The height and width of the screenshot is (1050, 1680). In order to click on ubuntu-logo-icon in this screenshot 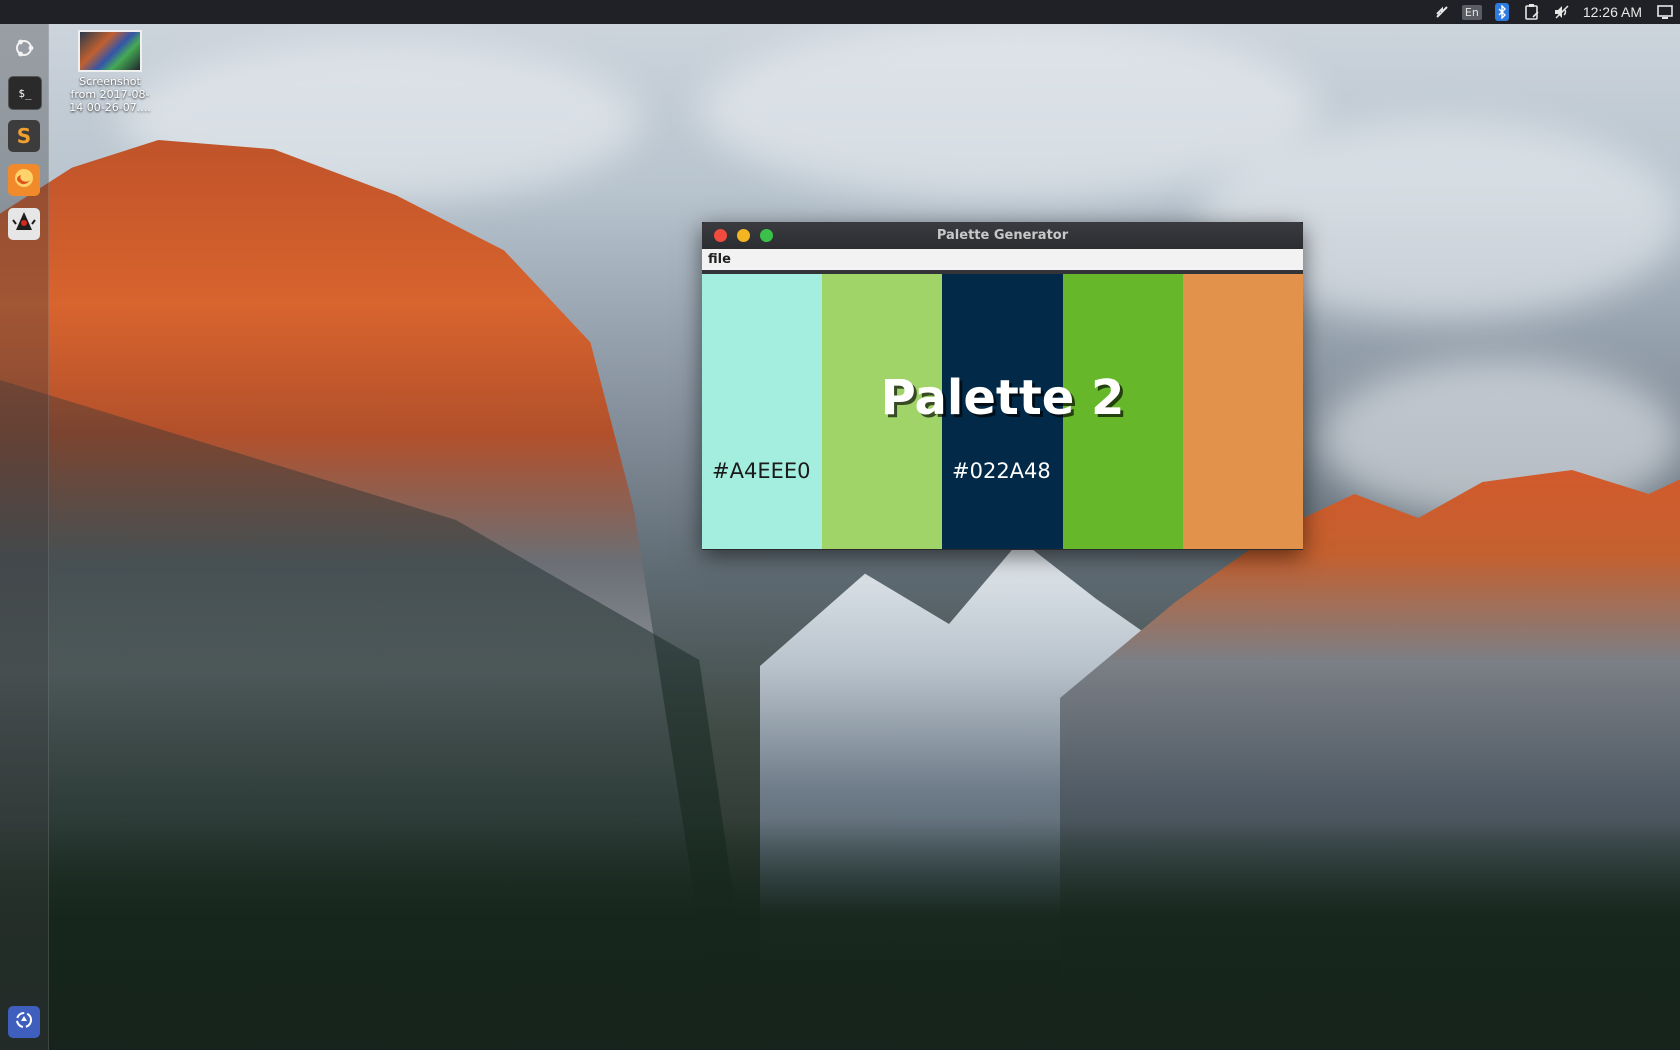, I will do `click(24, 50)`.